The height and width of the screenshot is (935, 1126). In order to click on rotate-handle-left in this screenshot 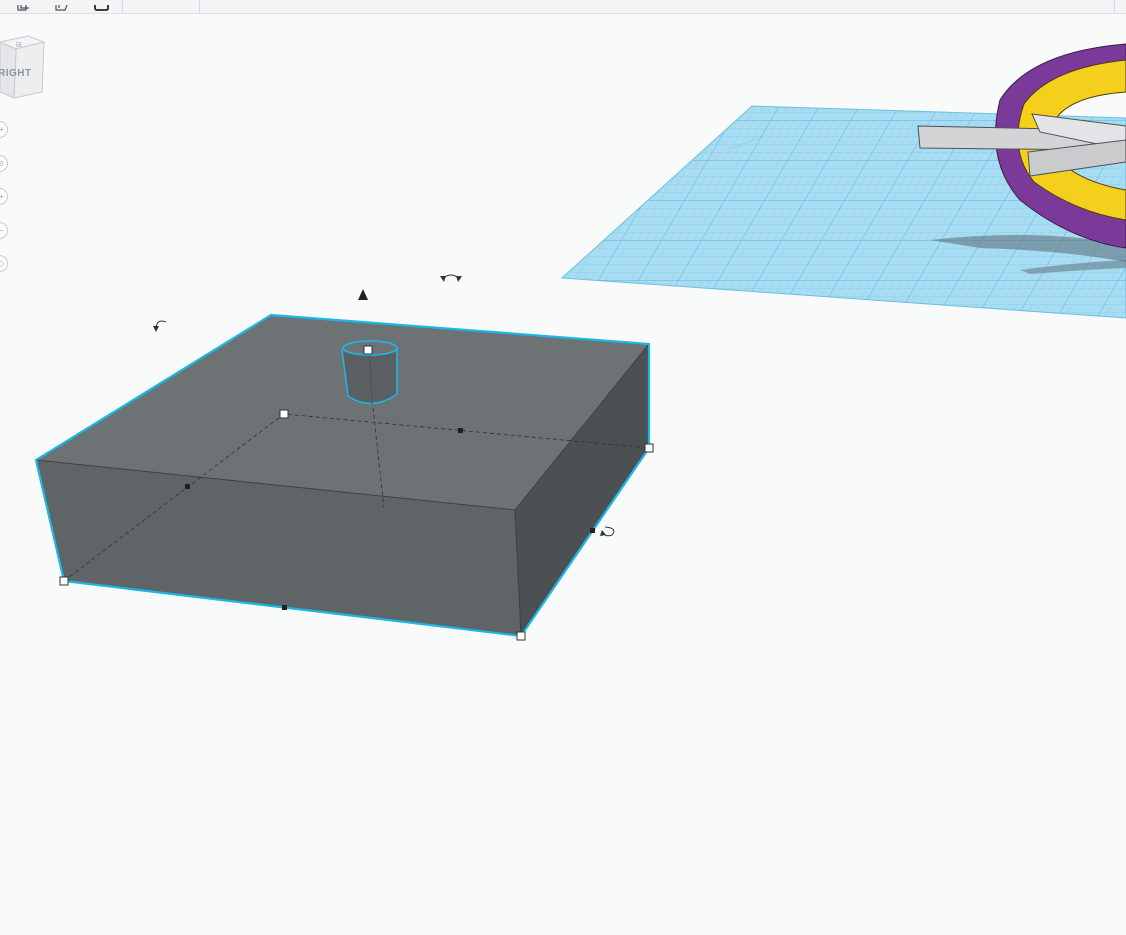, I will do `click(160, 326)`.